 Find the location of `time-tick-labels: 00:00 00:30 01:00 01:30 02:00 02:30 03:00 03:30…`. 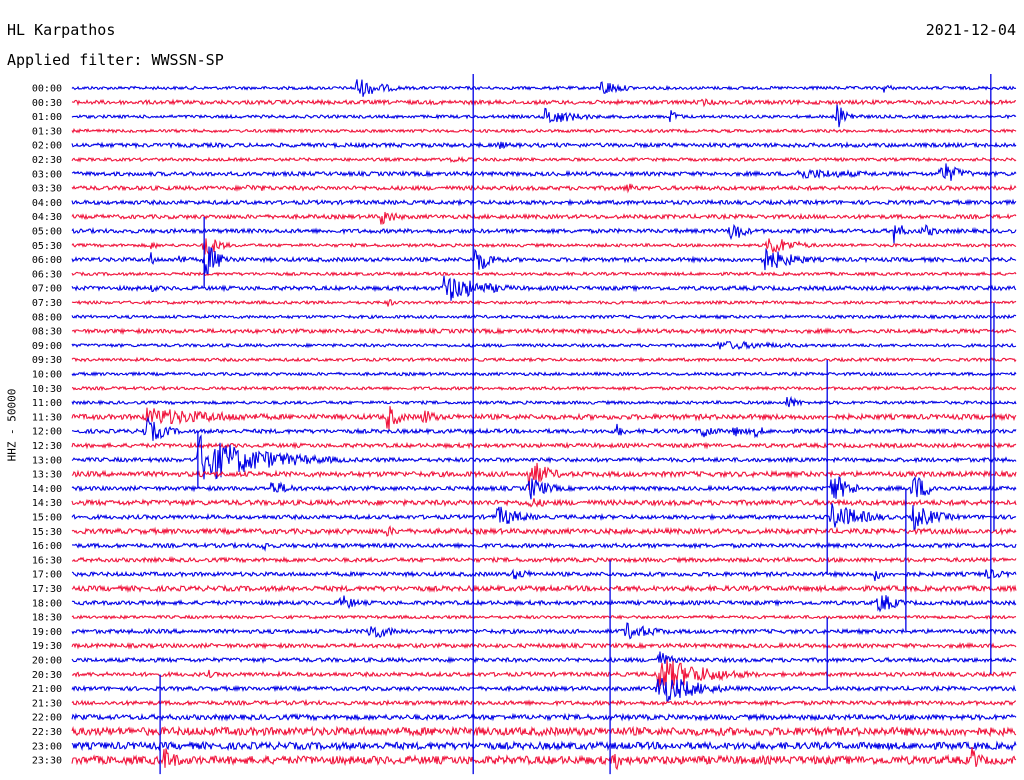

time-tick-labels: 00:00 00:30 01:00 01:30 02:00 02:30 03:00 03:30… is located at coordinates (47, 425).